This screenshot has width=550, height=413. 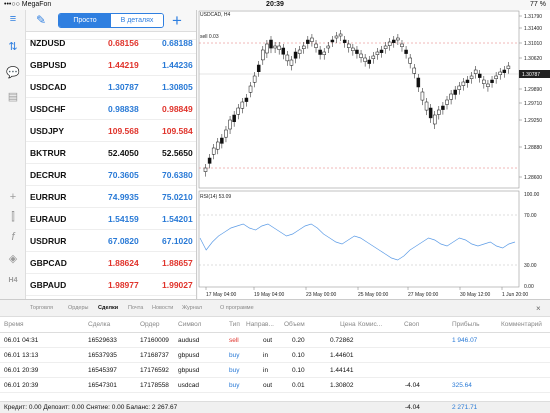 What do you see at coordinates (123, 43) in the screenshot?
I see `bid: 0.68156` at bounding box center [123, 43].